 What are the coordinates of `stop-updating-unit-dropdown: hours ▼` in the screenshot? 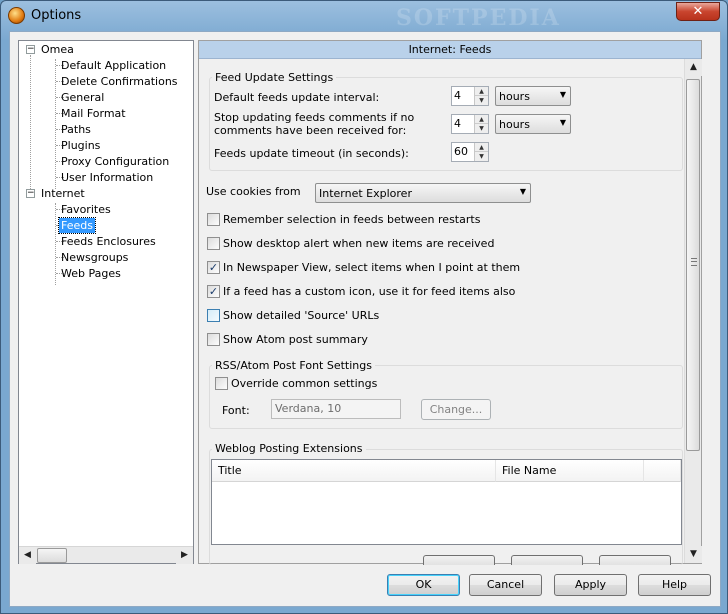 It's located at (533, 124).